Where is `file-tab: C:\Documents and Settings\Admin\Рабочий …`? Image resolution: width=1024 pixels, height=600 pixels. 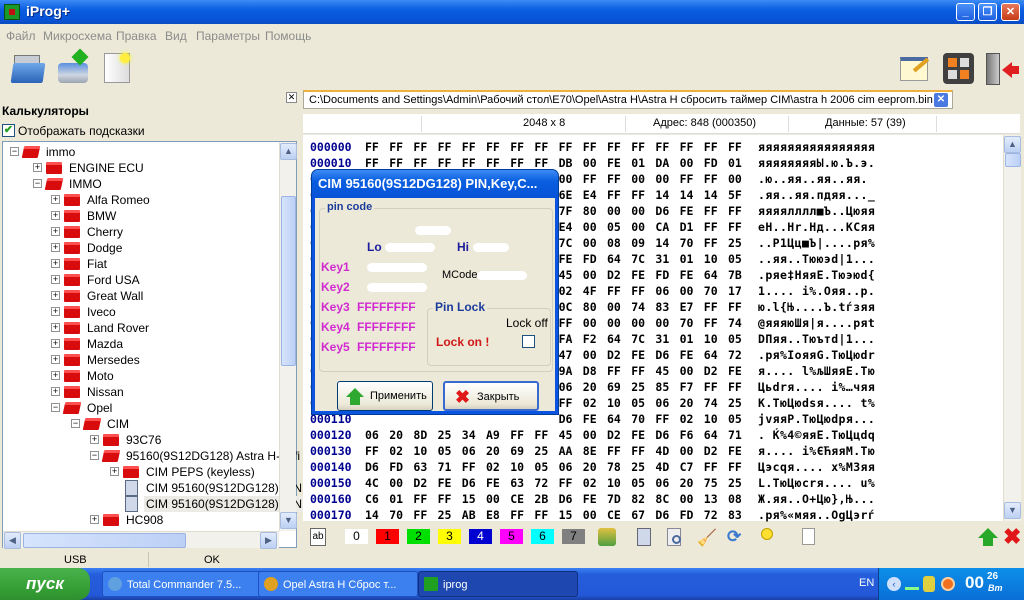 file-tab: C:\Documents and Settings\Admin\Рабочий … is located at coordinates (628, 99).